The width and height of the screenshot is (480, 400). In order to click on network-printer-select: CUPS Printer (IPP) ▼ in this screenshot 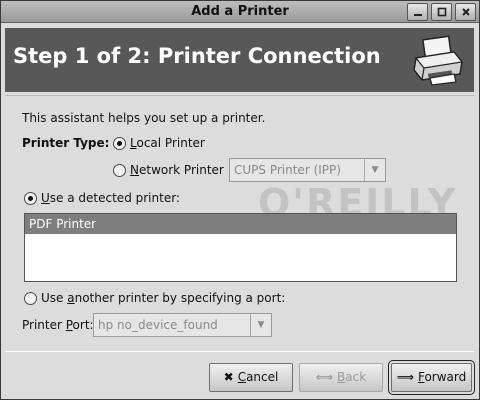, I will do `click(307, 170)`.